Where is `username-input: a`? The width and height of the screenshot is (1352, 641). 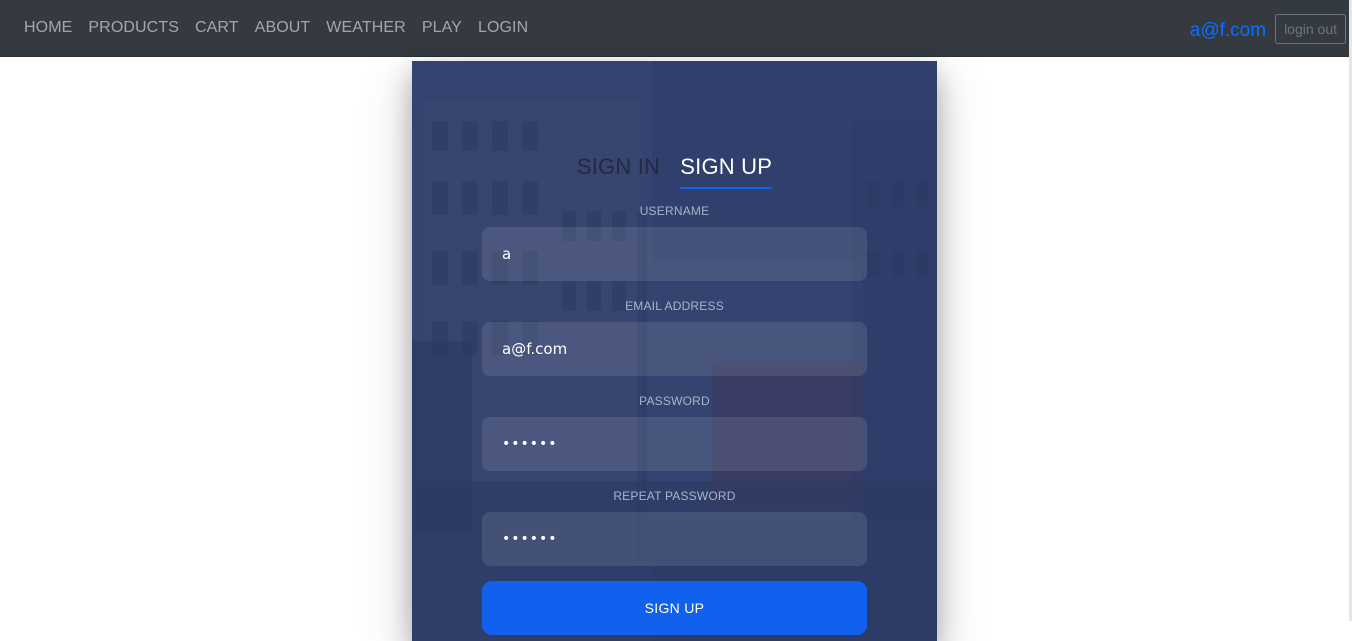 username-input: a is located at coordinates (674, 254).